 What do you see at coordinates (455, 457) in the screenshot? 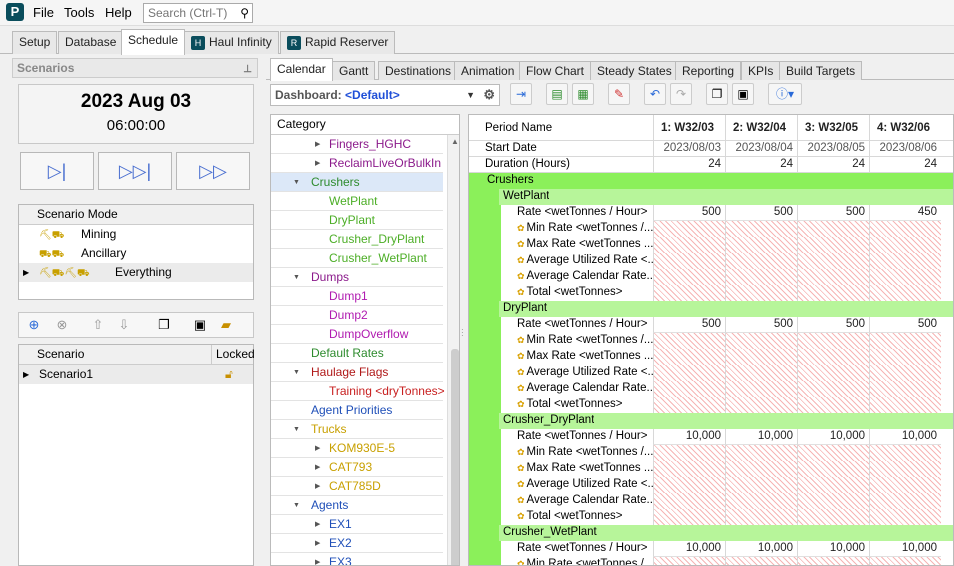
I see `scroll-thumb` at bounding box center [455, 457].